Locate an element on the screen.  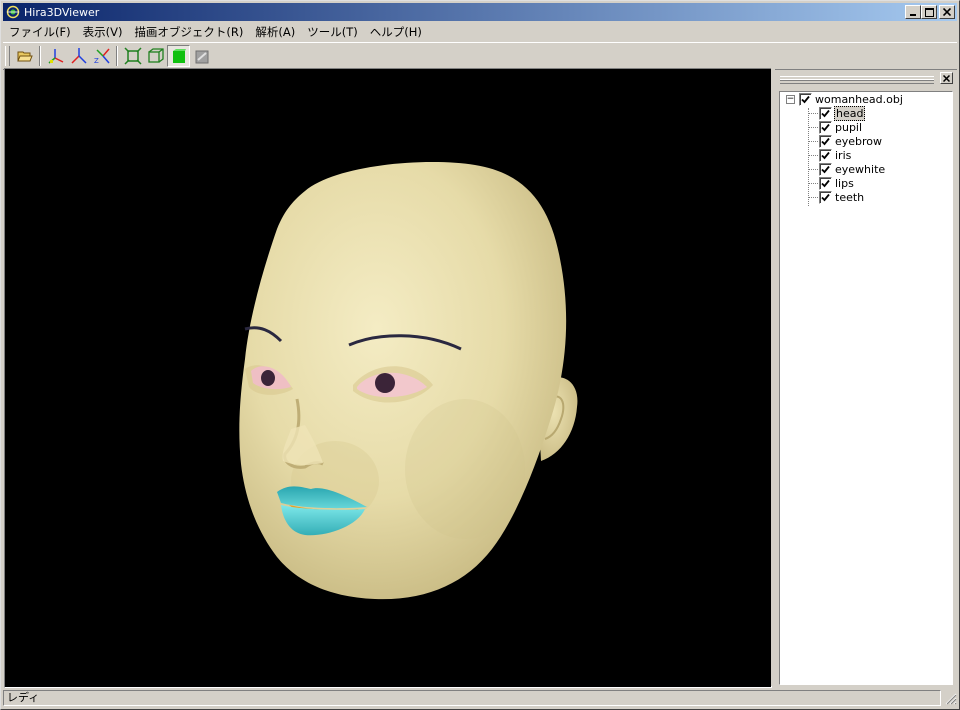
menu-help: ヘルプ(H) is located at coordinates (396, 32).